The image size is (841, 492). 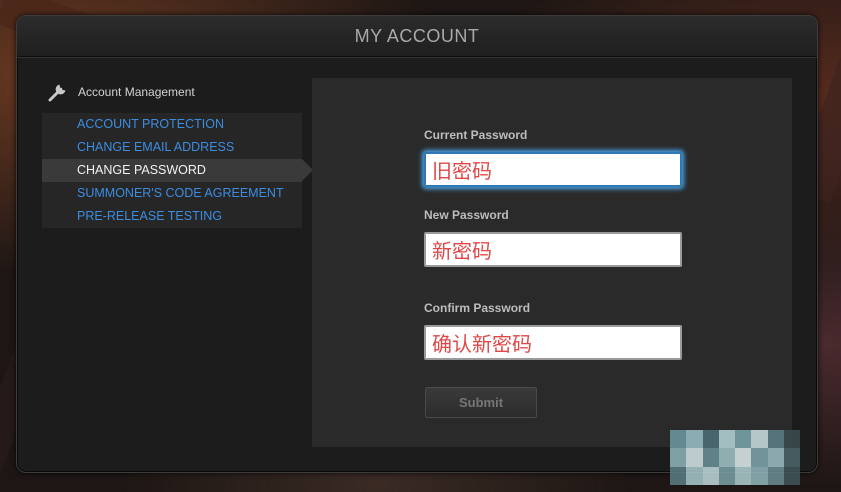 I want to click on new-password-field, so click(x=553, y=249).